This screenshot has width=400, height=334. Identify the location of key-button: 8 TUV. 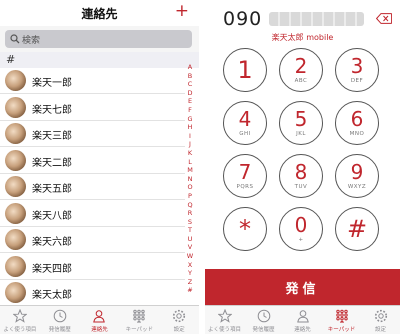
(301, 176).